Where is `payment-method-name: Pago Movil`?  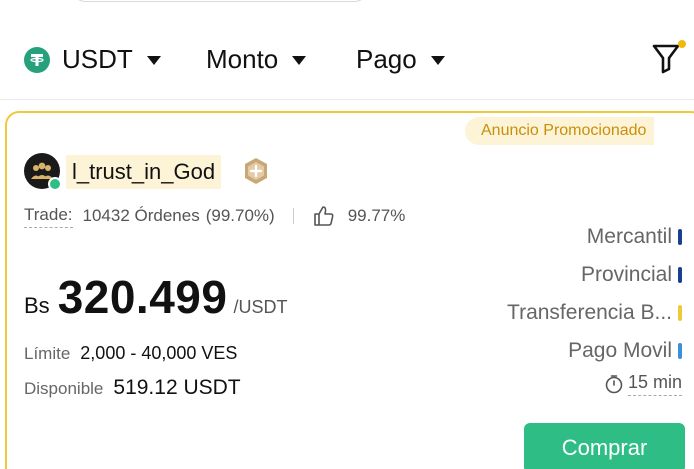 payment-method-name: Pago Movil is located at coordinates (620, 350).